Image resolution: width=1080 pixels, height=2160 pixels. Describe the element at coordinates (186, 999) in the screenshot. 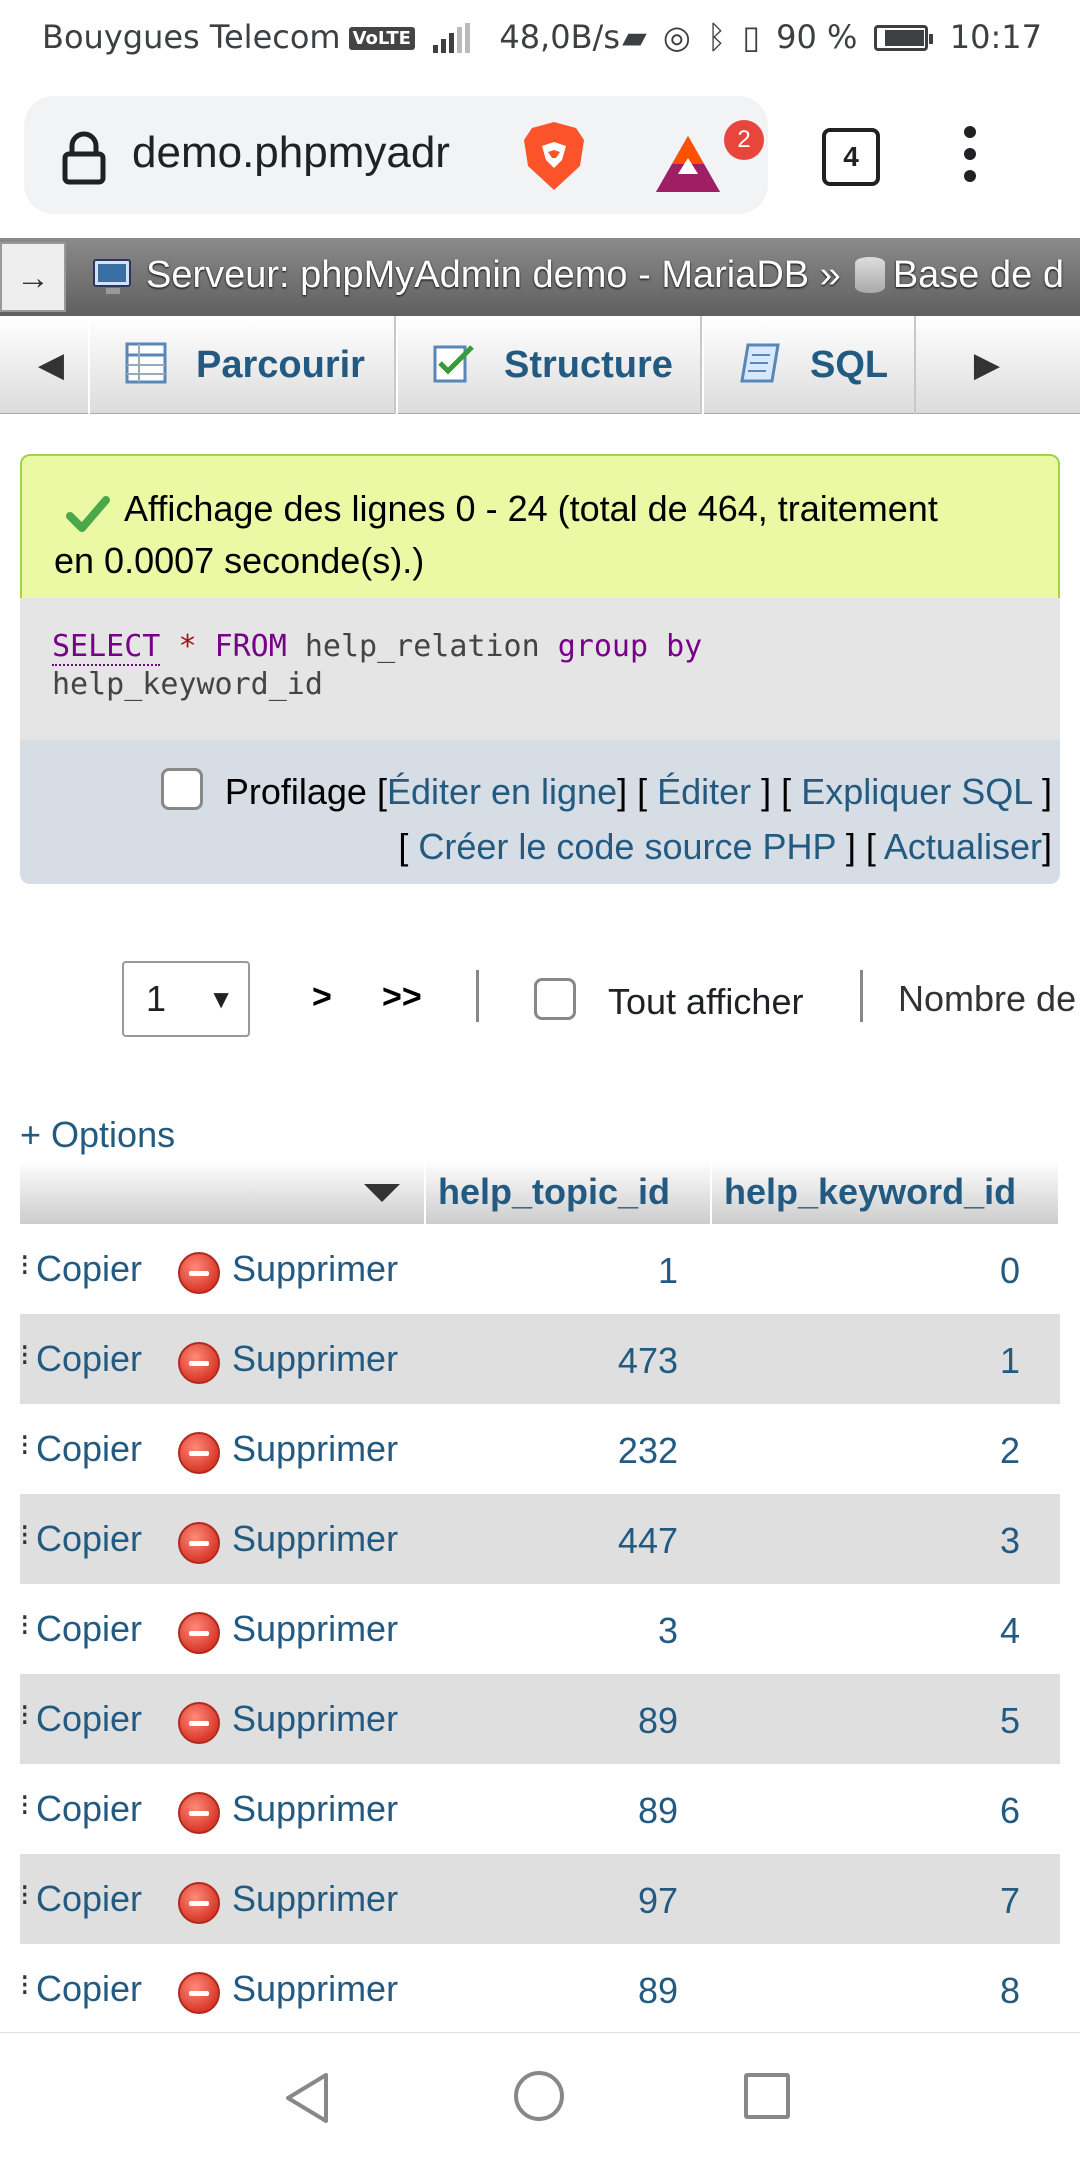

I see `page-select: 1 ▼` at that location.